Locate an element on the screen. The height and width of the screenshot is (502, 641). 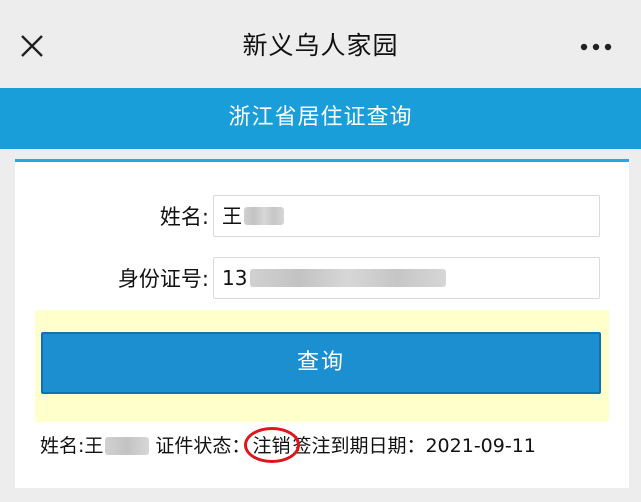
id-input: 13 is located at coordinates (406, 278).